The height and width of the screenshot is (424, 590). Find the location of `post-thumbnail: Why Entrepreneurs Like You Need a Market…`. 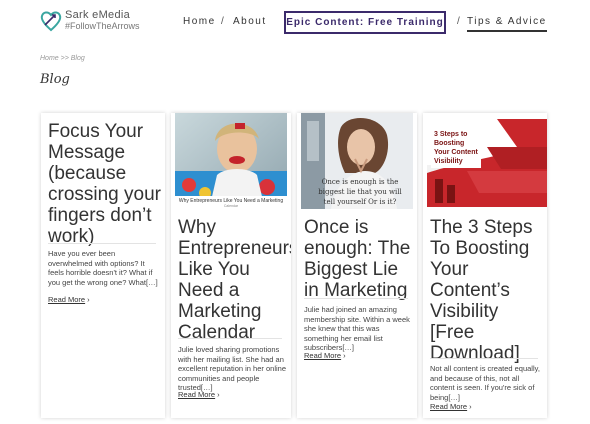

post-thumbnail: Why Entrepreneurs Like You Need a Market… is located at coordinates (231, 161).